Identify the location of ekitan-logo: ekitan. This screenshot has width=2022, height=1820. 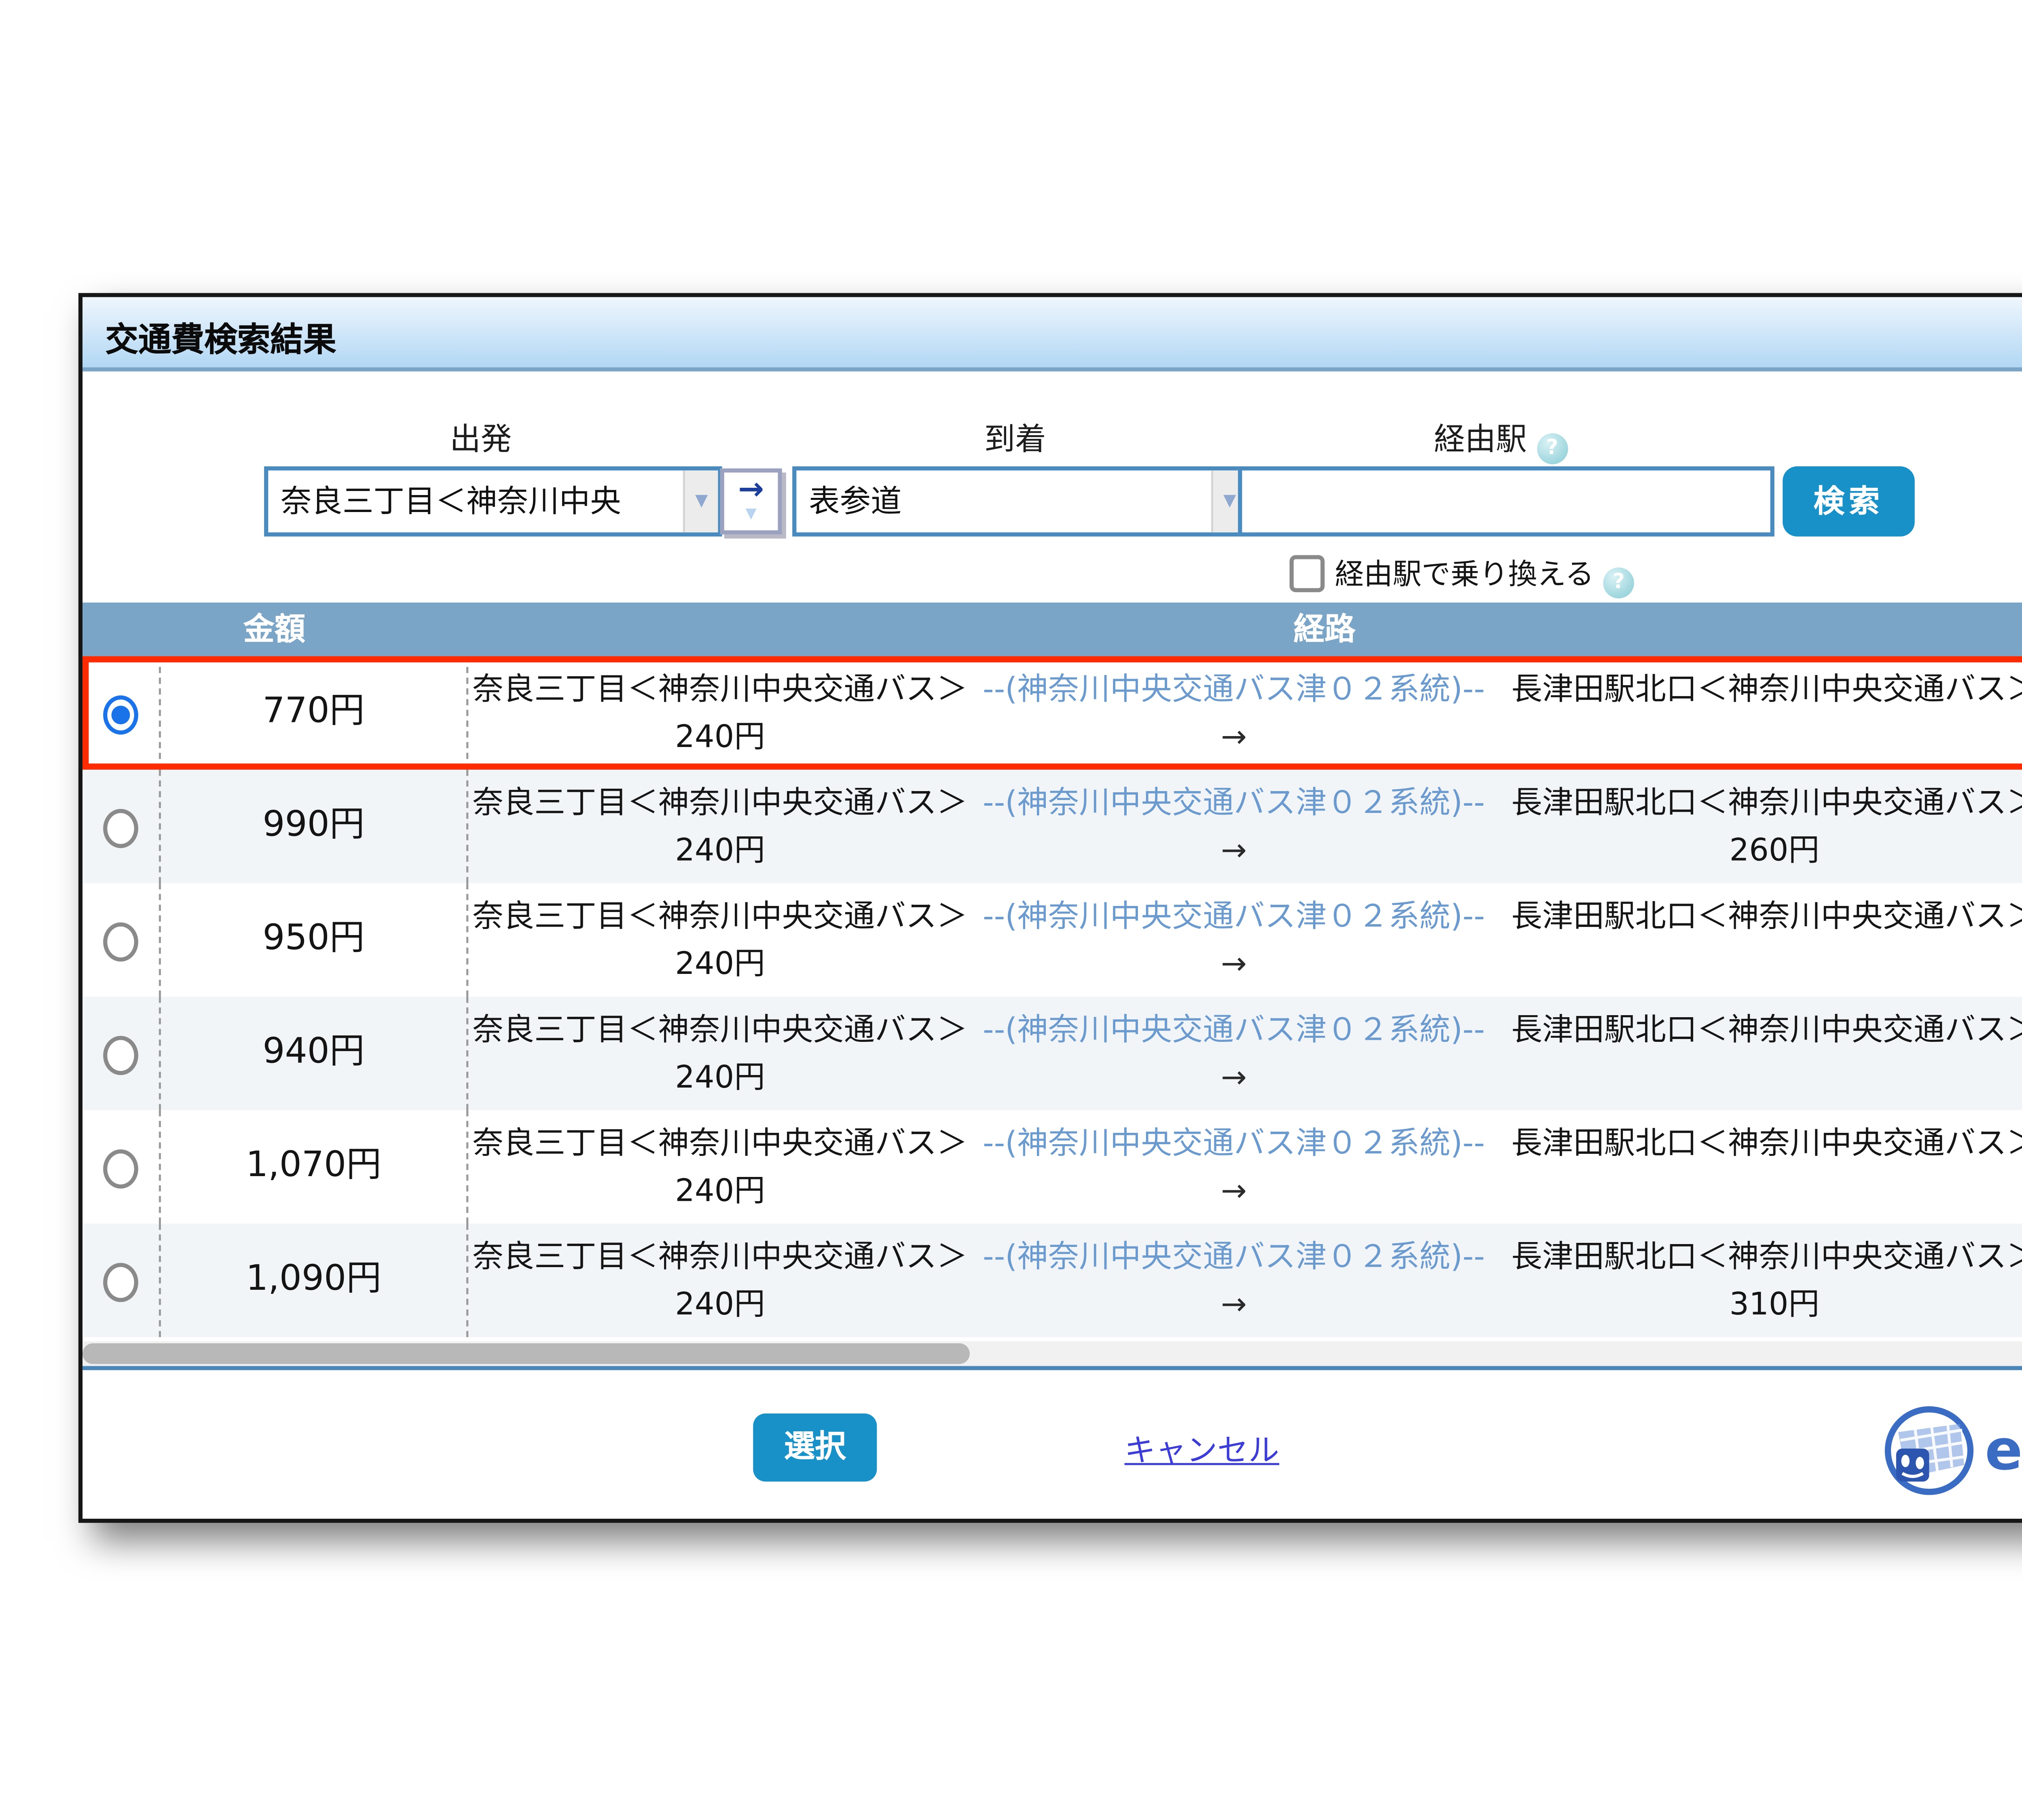
(1952, 1452).